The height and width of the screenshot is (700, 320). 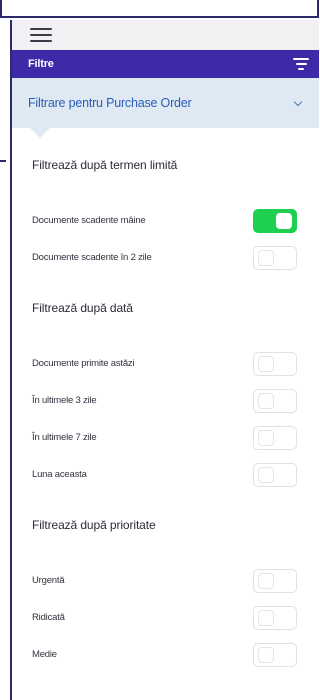 I want to click on filter-row-medium: Medie, so click(x=165, y=654).